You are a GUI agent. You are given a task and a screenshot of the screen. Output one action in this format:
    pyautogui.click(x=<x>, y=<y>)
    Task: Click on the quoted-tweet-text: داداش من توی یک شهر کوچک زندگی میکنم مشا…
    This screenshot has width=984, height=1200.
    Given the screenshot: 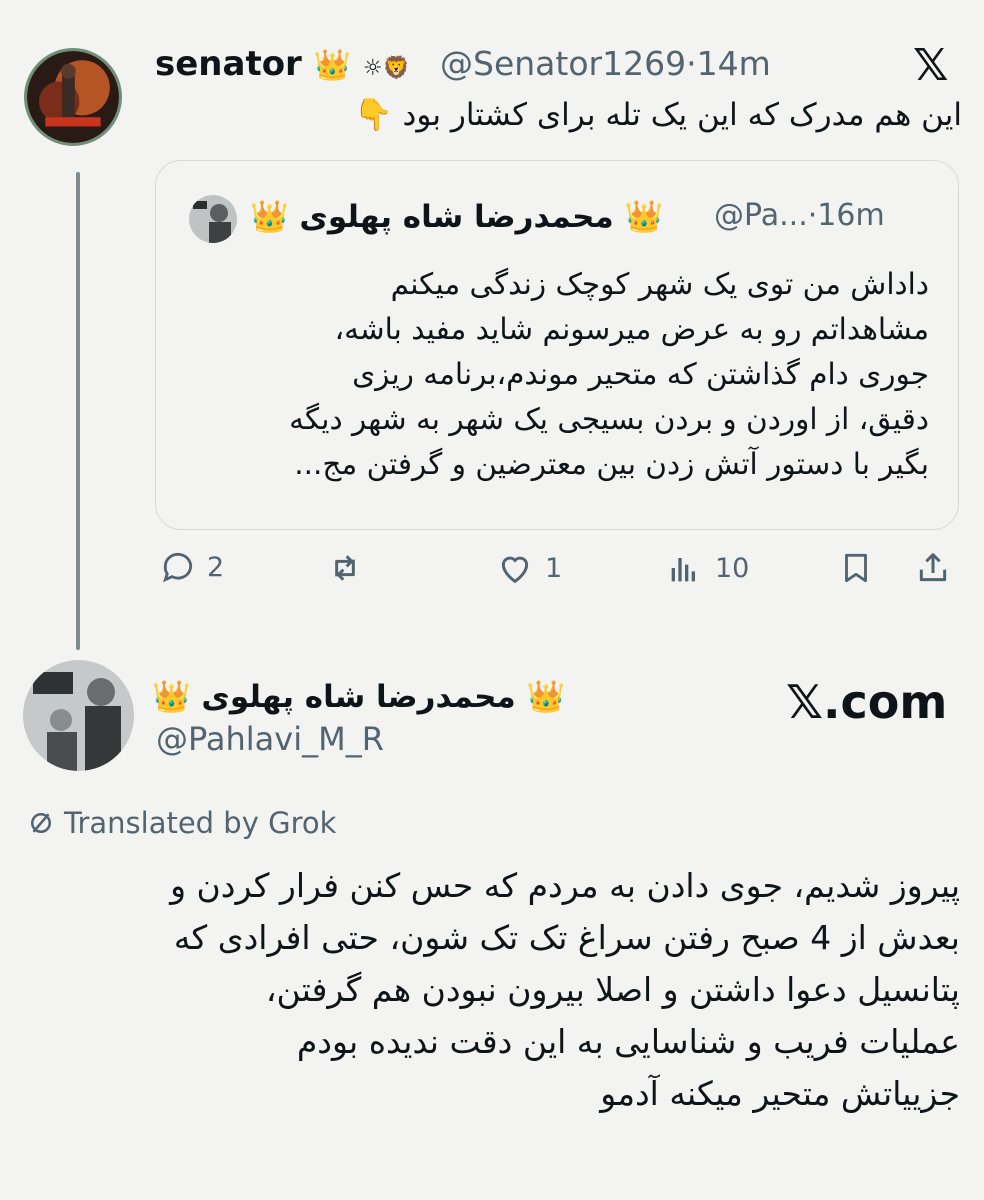 What is the action you would take?
    pyautogui.click(x=549, y=374)
    